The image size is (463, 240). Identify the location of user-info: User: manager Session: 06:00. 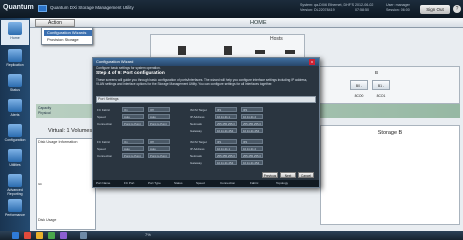
(398, 7).